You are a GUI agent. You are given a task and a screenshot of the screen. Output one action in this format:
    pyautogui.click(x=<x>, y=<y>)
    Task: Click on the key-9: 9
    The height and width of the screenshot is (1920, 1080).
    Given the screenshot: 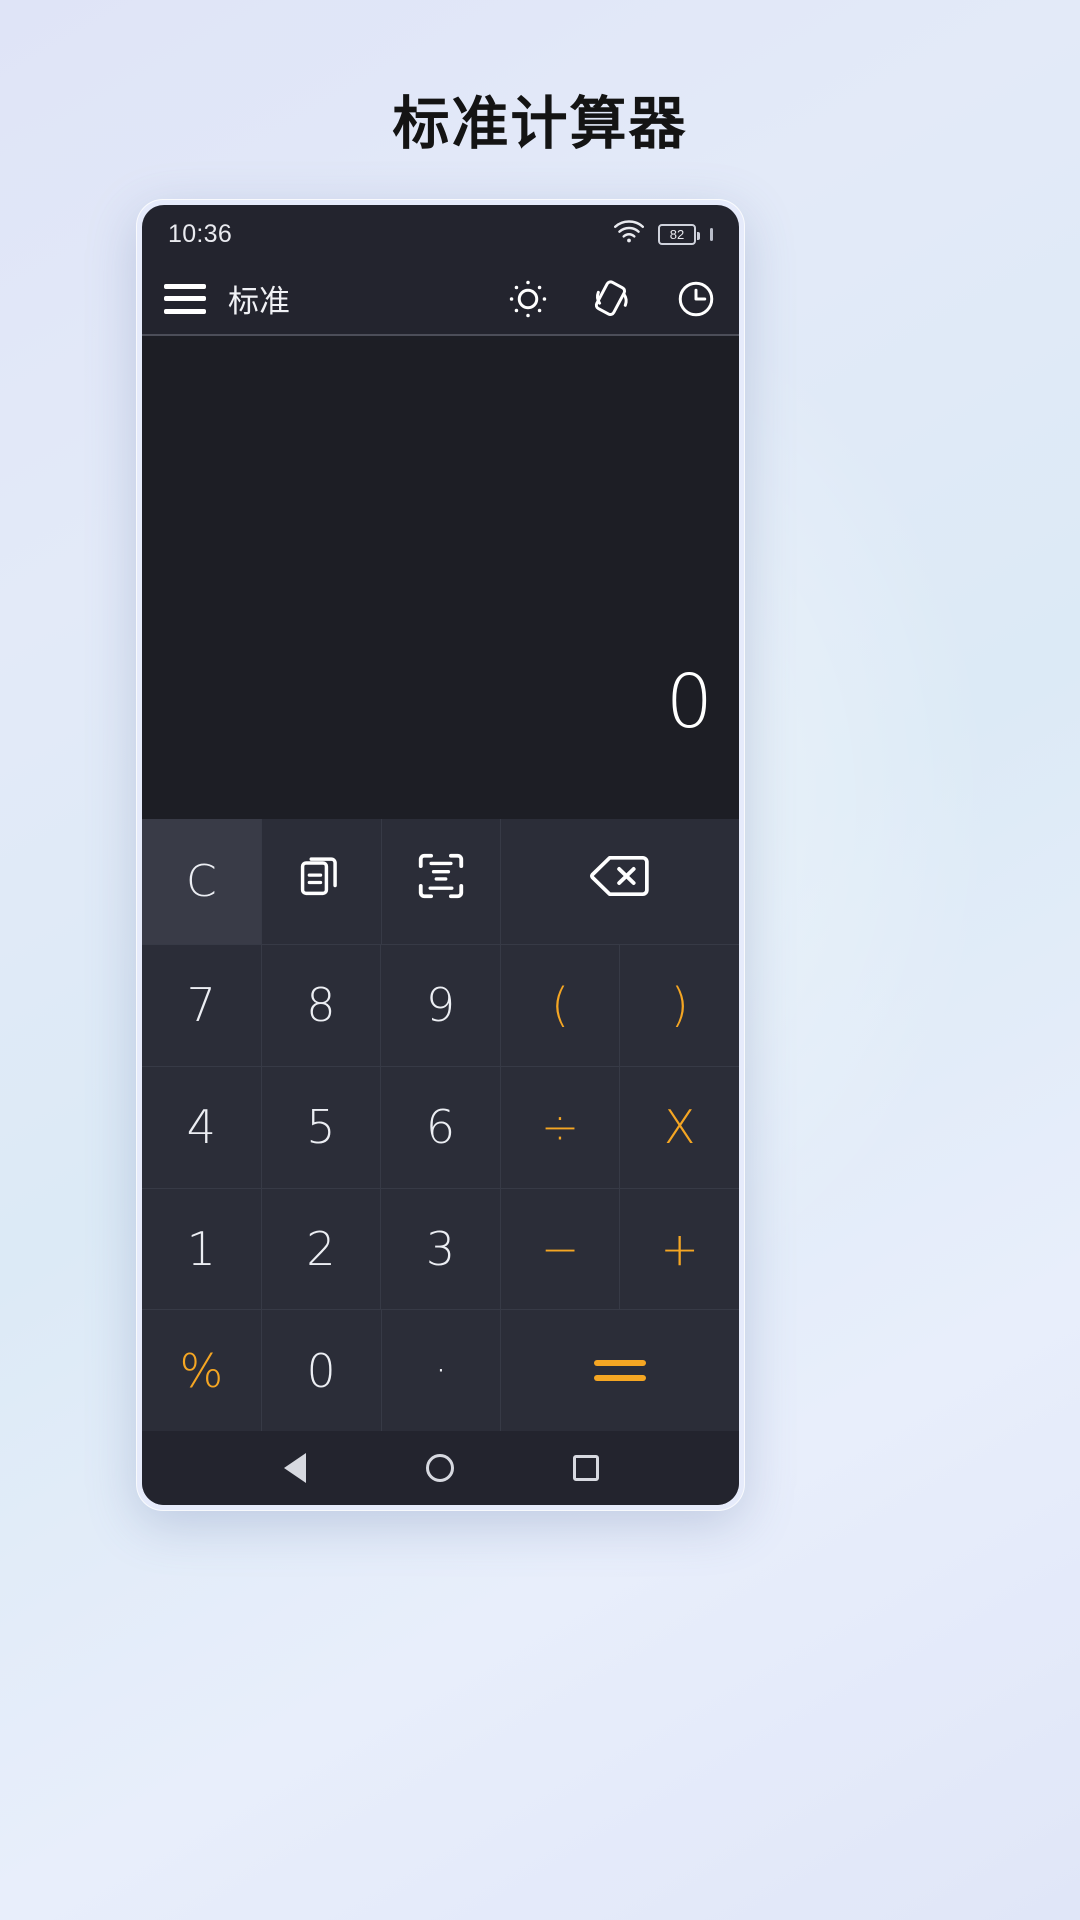 What is the action you would take?
    pyautogui.click(x=440, y=1005)
    